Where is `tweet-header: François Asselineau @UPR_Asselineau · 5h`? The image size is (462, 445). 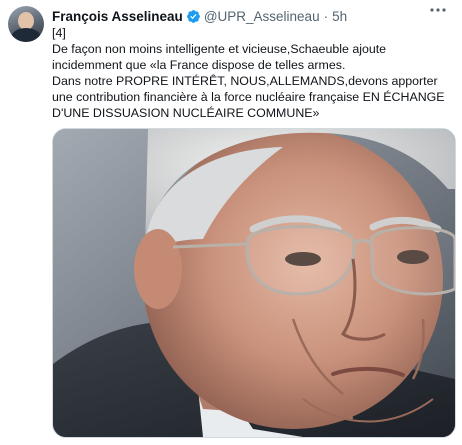 tweet-header: François Asselineau @UPR_Asselineau · 5h is located at coordinates (242, 16).